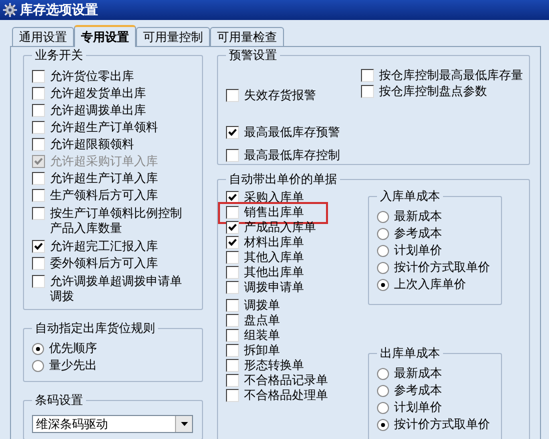 The height and width of the screenshot is (439, 549). Describe the element at coordinates (104, 263) in the screenshot. I see `checkbox-label: 委外领料后方可入库` at that location.